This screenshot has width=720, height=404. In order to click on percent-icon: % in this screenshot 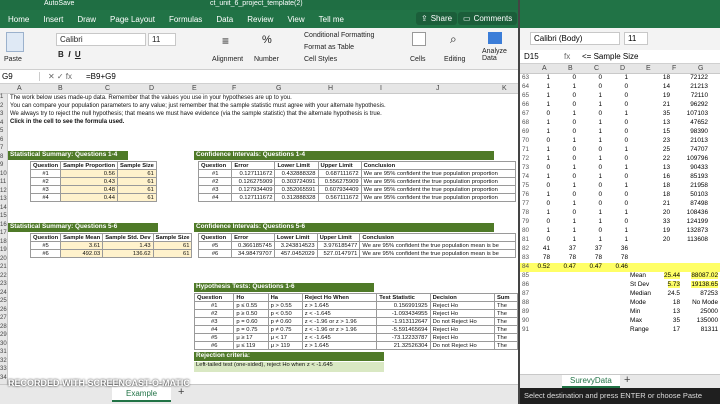, I will do `click(267, 40)`.